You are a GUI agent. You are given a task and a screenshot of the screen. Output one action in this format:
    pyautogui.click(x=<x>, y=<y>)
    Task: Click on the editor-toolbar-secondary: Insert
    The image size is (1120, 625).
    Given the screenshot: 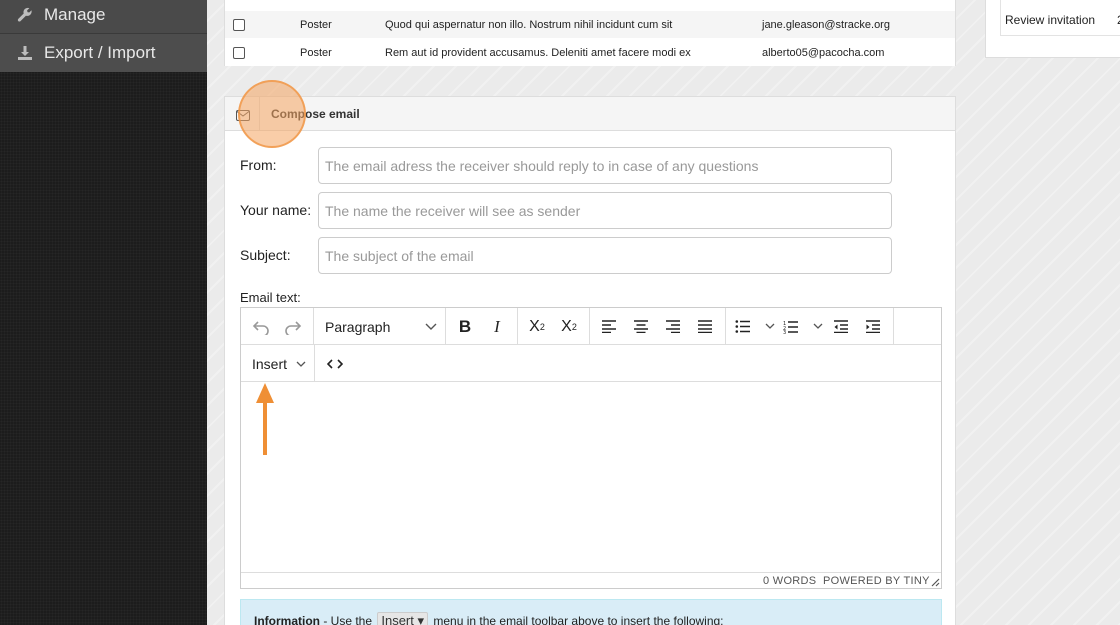 What is the action you would take?
    pyautogui.click(x=591, y=363)
    